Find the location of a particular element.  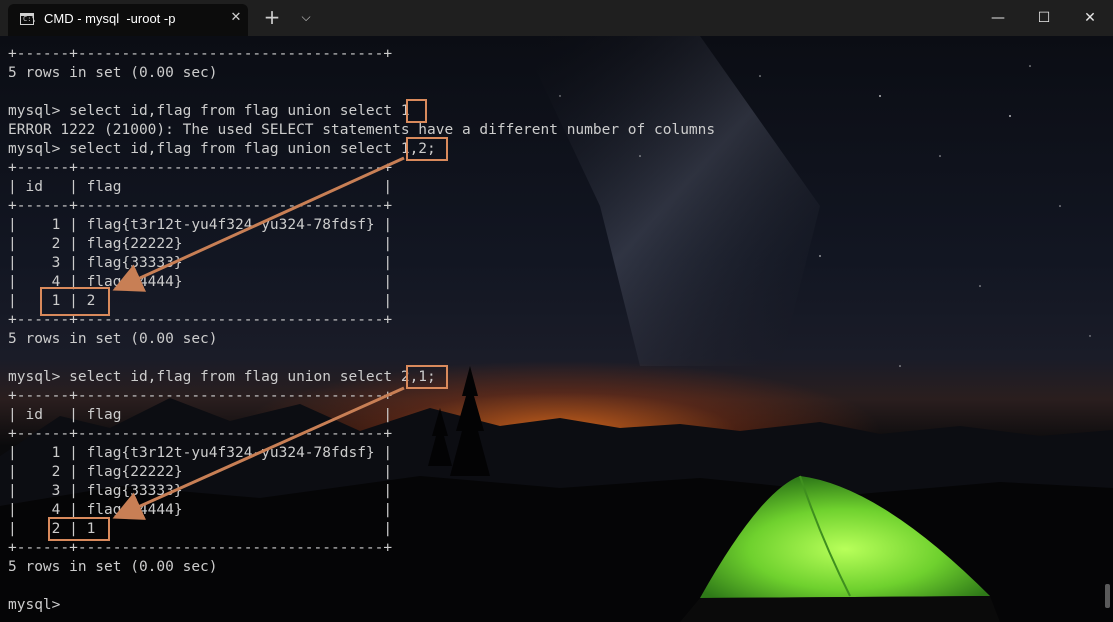

new-tab-button: + is located at coordinates (272, 17).